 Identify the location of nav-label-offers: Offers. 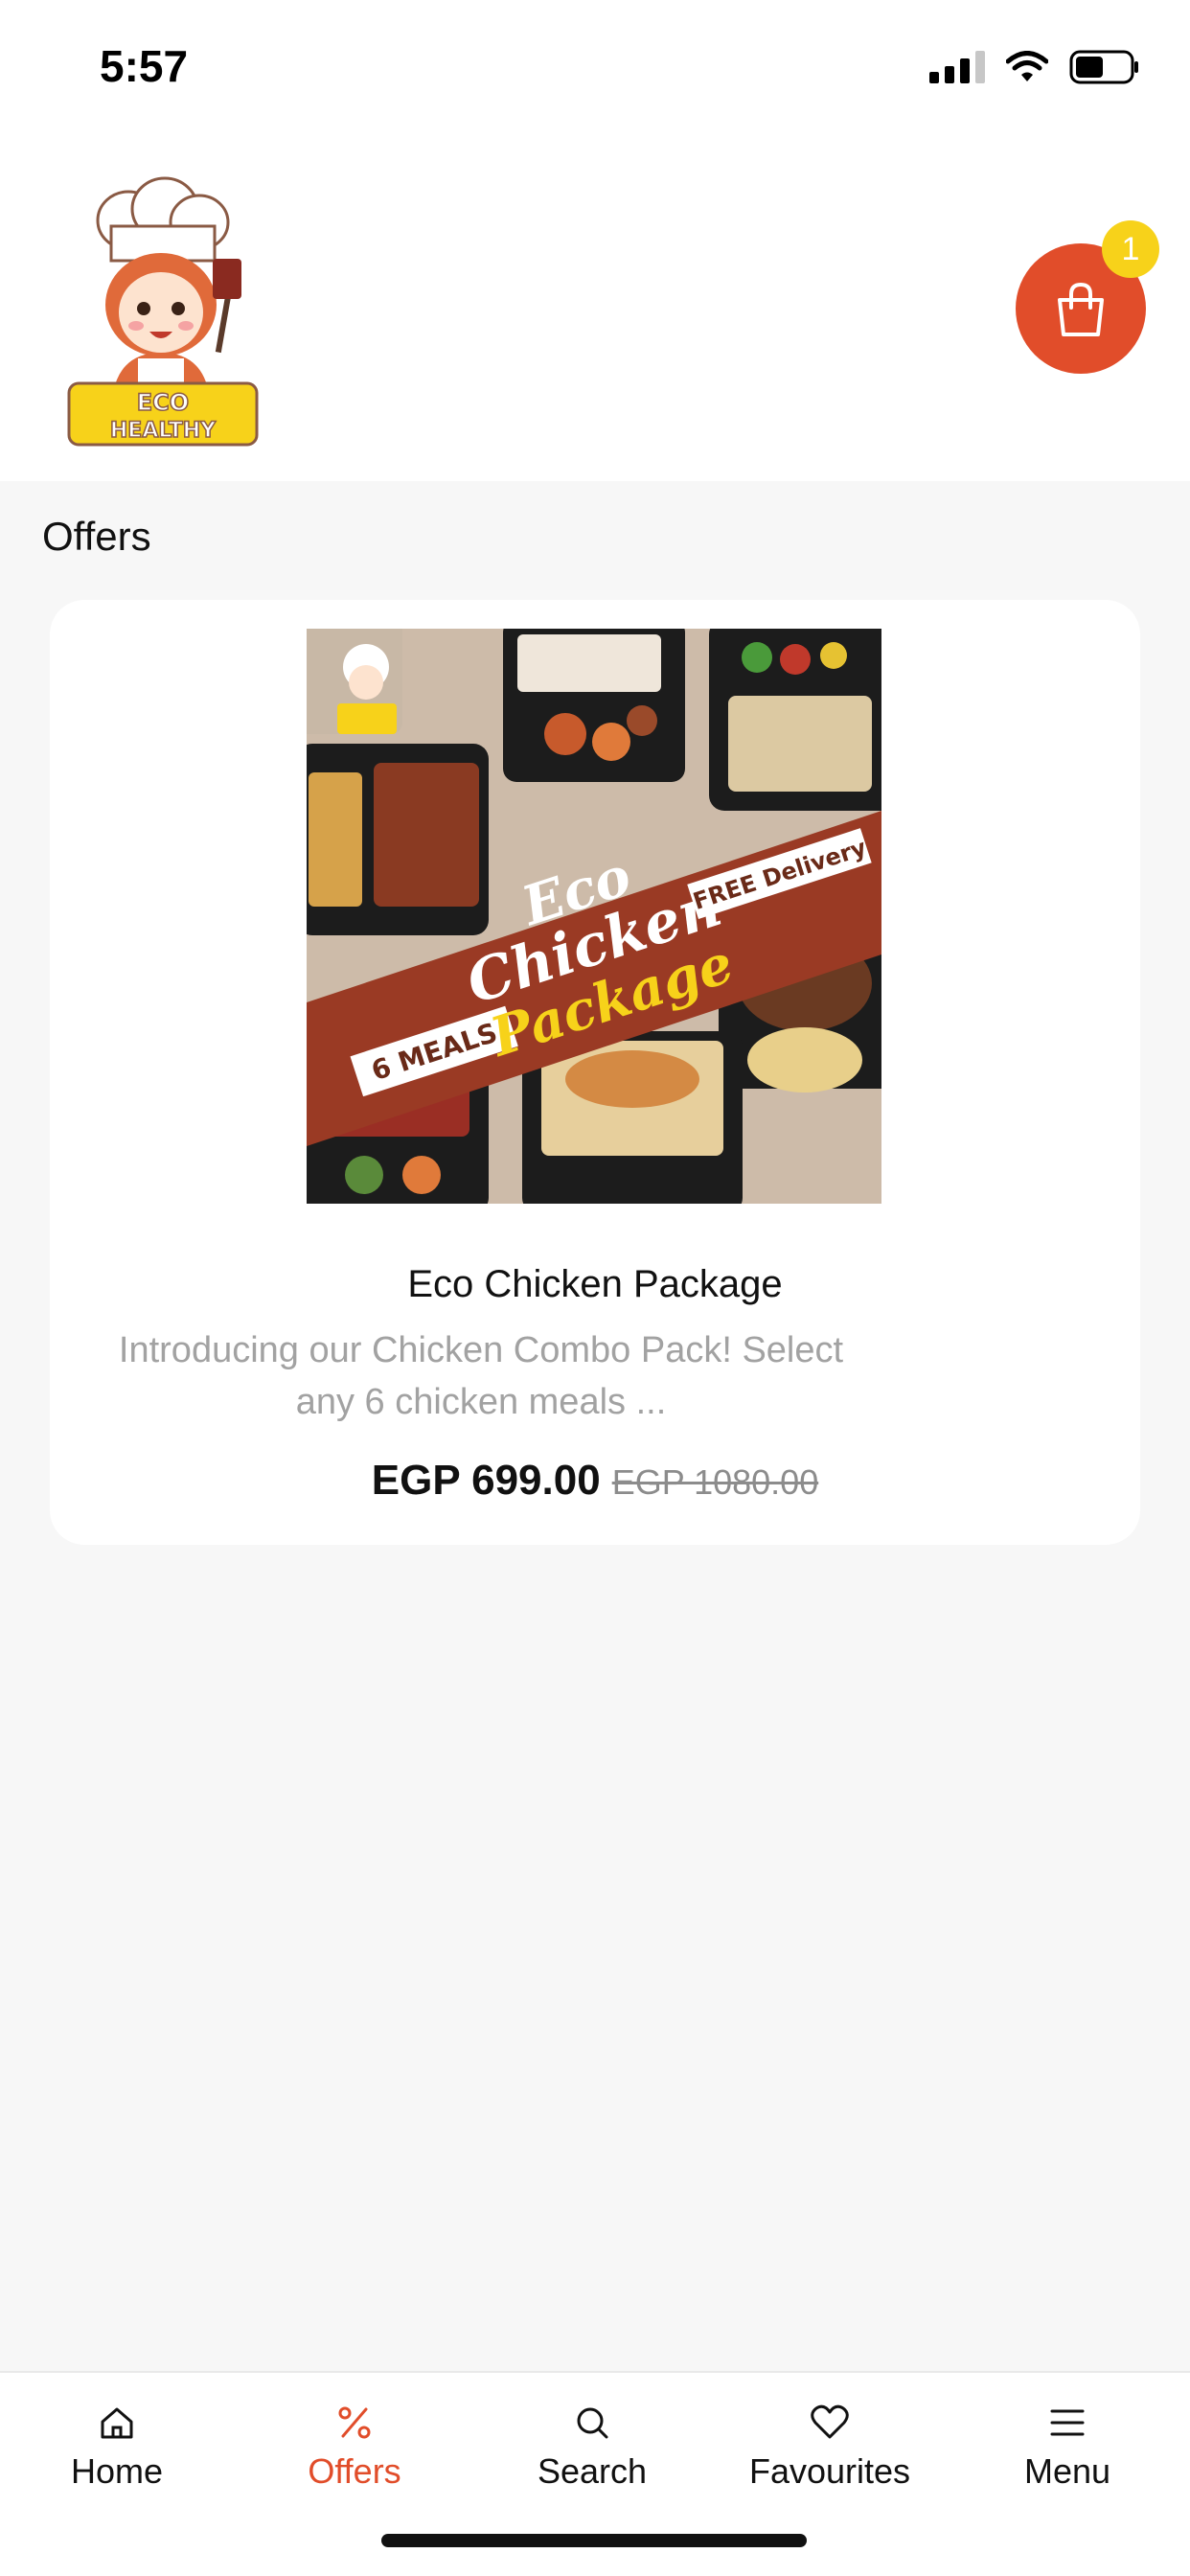
(355, 2471).